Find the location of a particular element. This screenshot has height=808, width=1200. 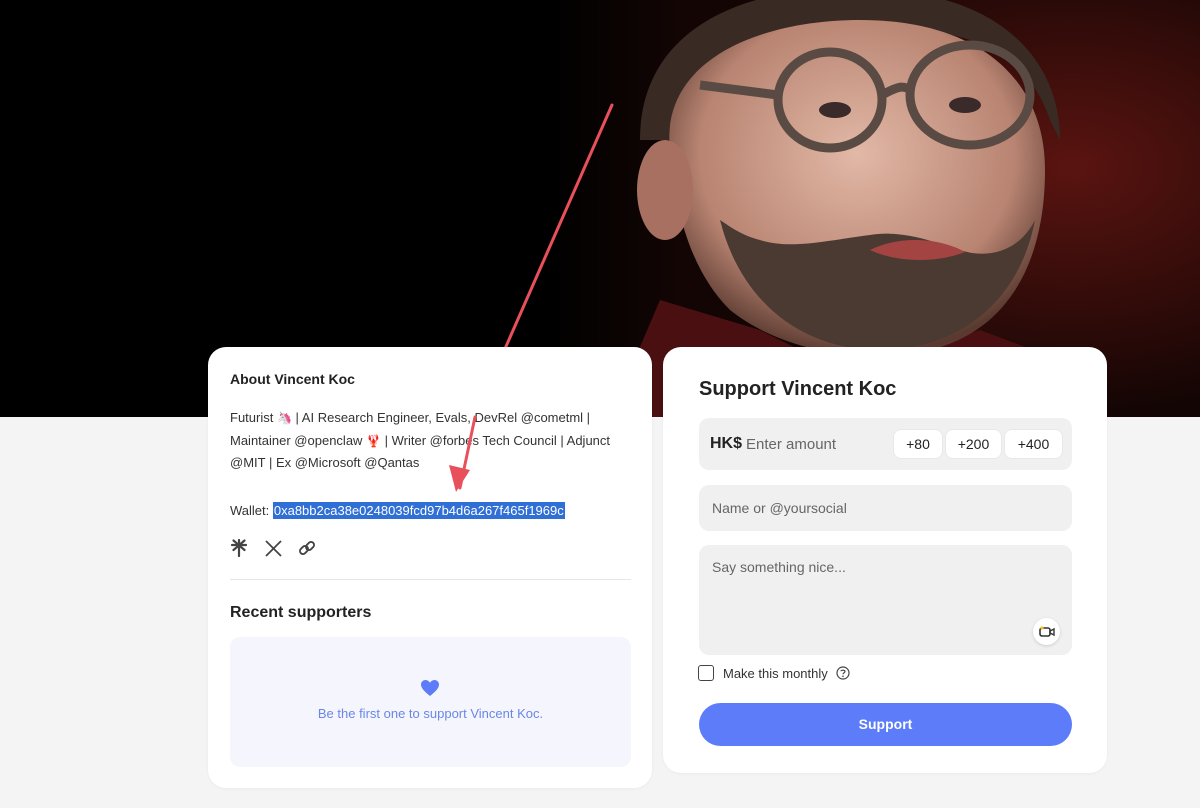

annotation-arrow is located at coordinates (463, 453).